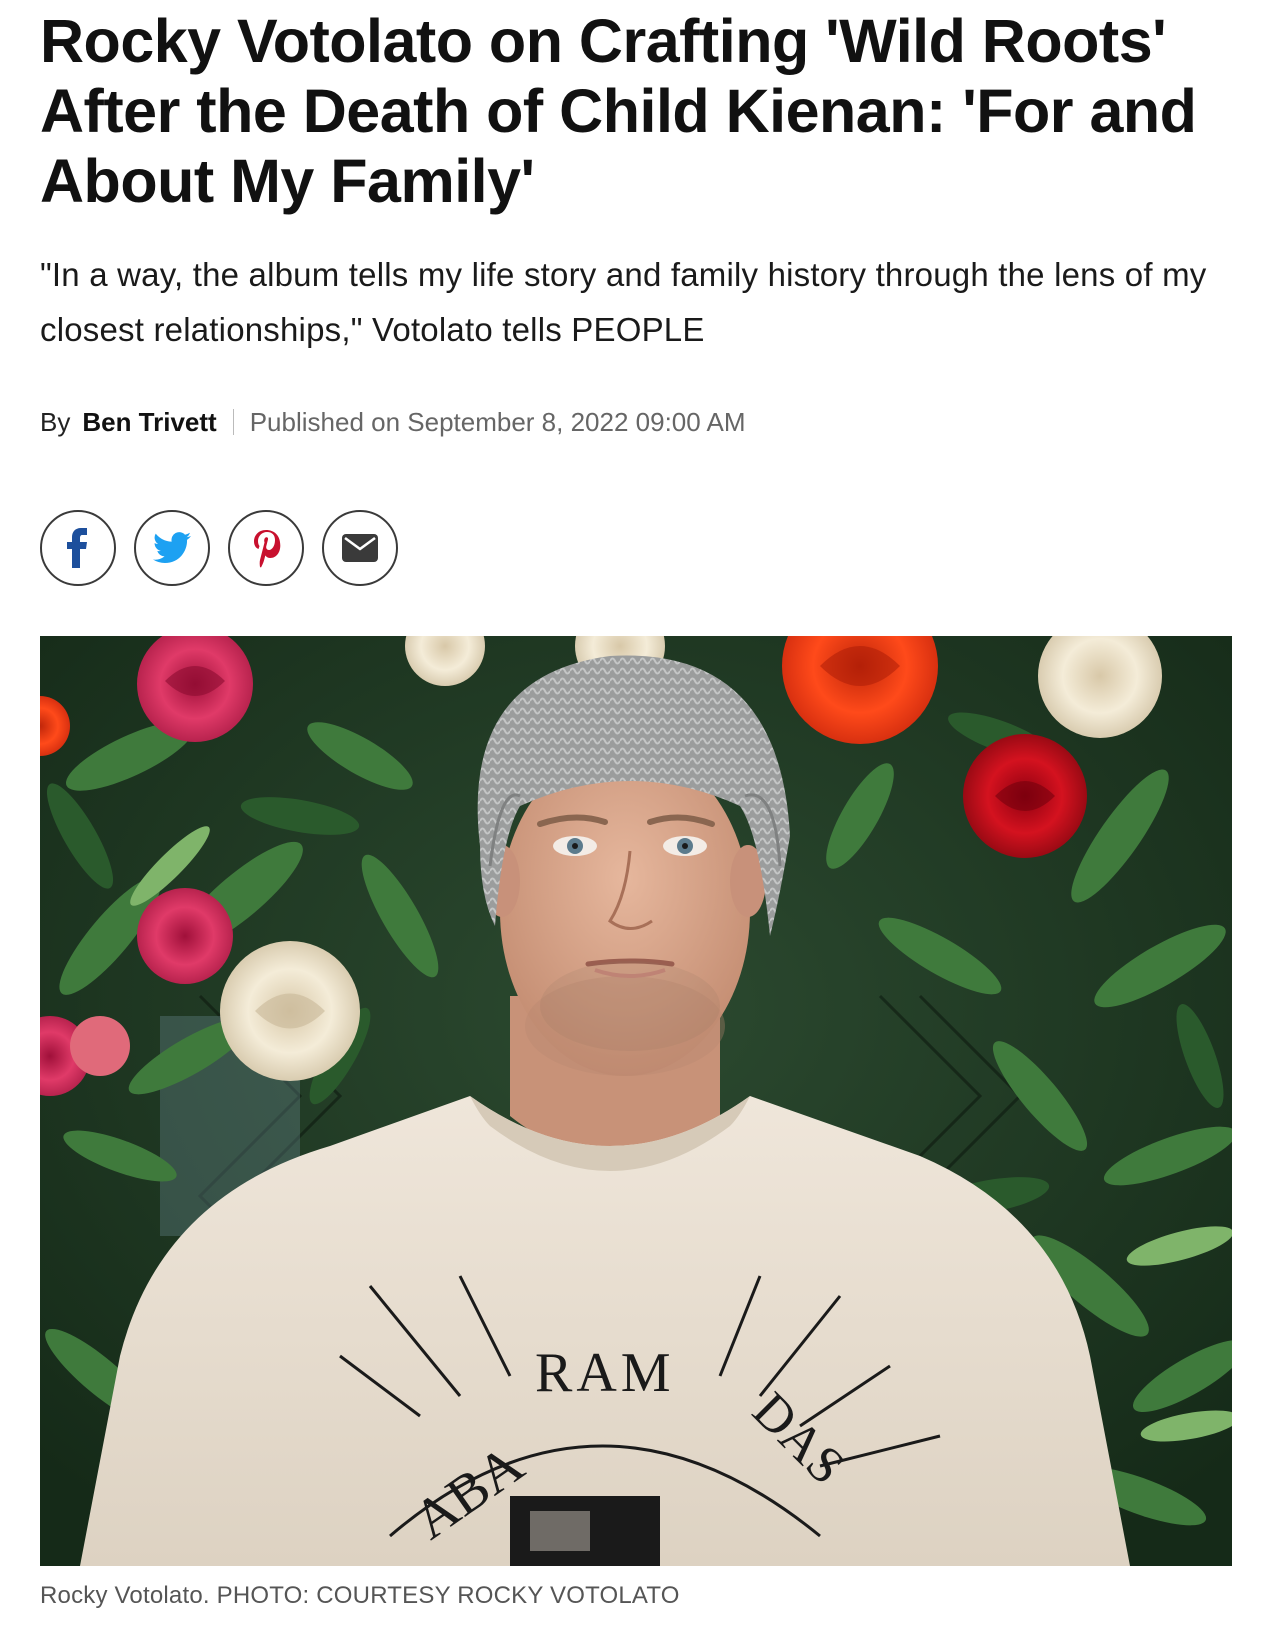 The width and height of the screenshot is (1264, 1638). What do you see at coordinates (497, 421) in the screenshot?
I see `published-date: Published on September 8, 2022 09:00 AM` at bounding box center [497, 421].